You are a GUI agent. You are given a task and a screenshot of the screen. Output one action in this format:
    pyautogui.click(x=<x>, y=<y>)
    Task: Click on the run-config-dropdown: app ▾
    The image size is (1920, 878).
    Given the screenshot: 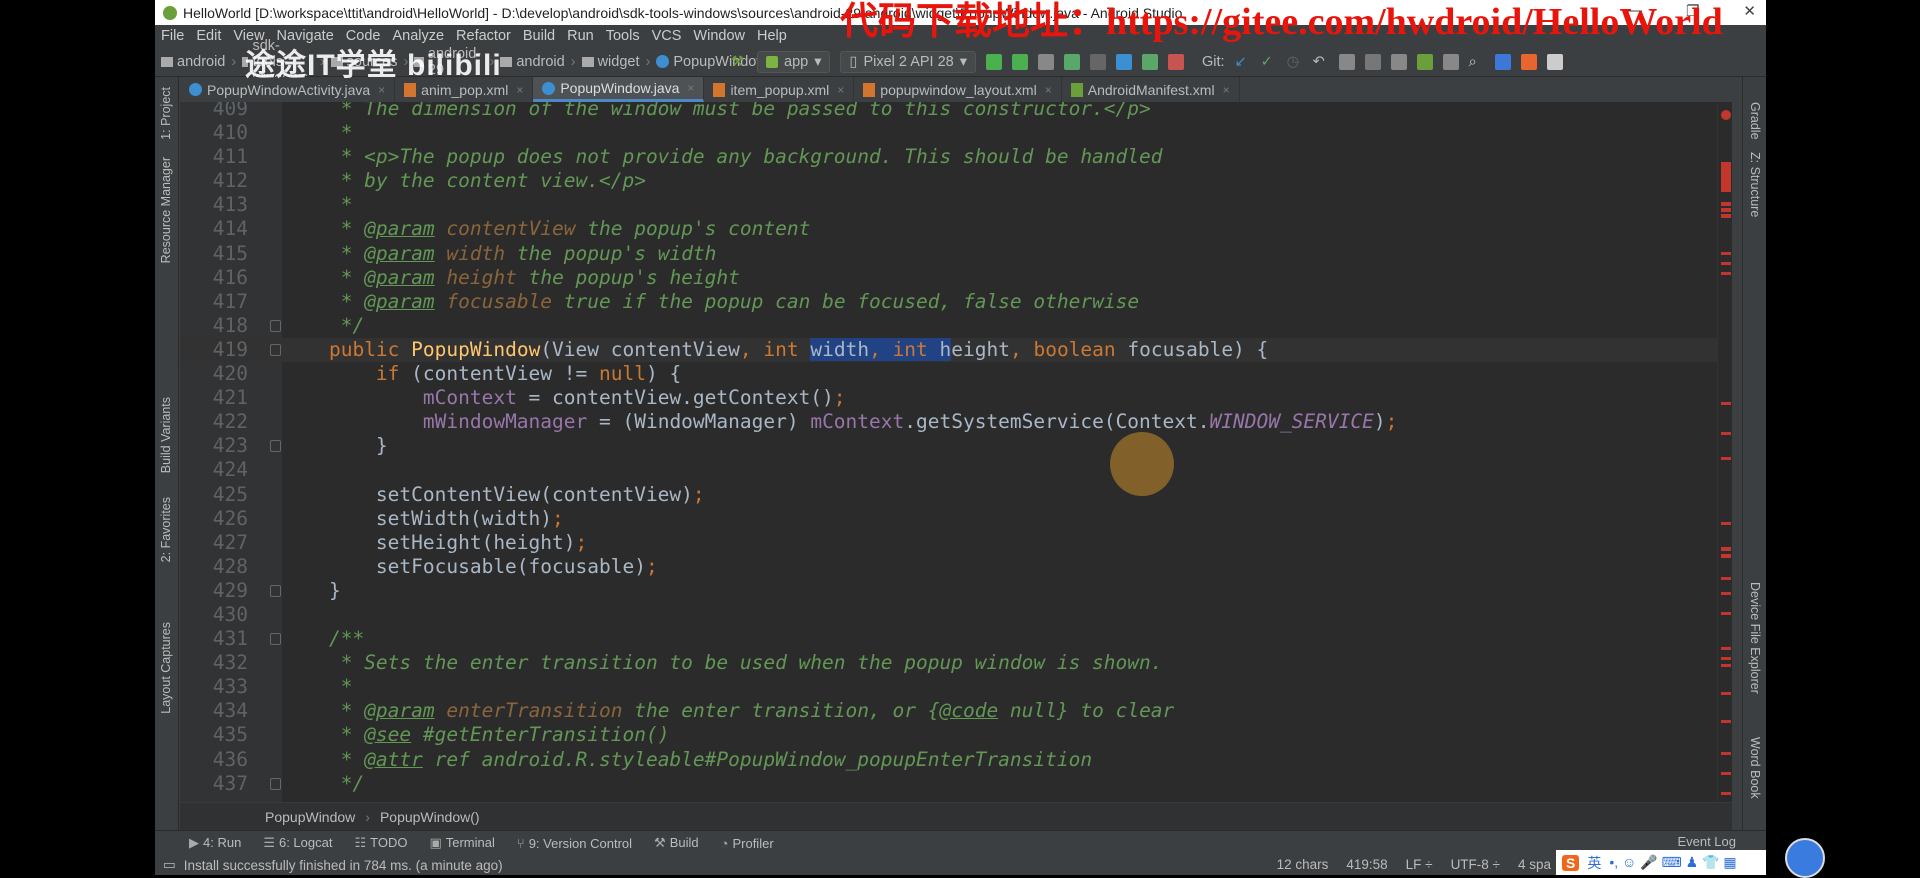 What is the action you would take?
    pyautogui.click(x=794, y=61)
    